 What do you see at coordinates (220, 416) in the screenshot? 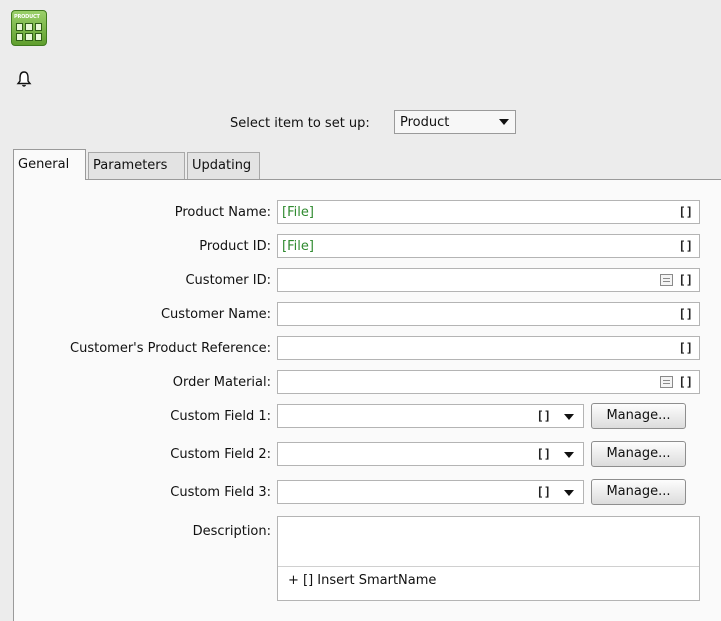
I see `custom-field-1-label: Custom Field 1:` at bounding box center [220, 416].